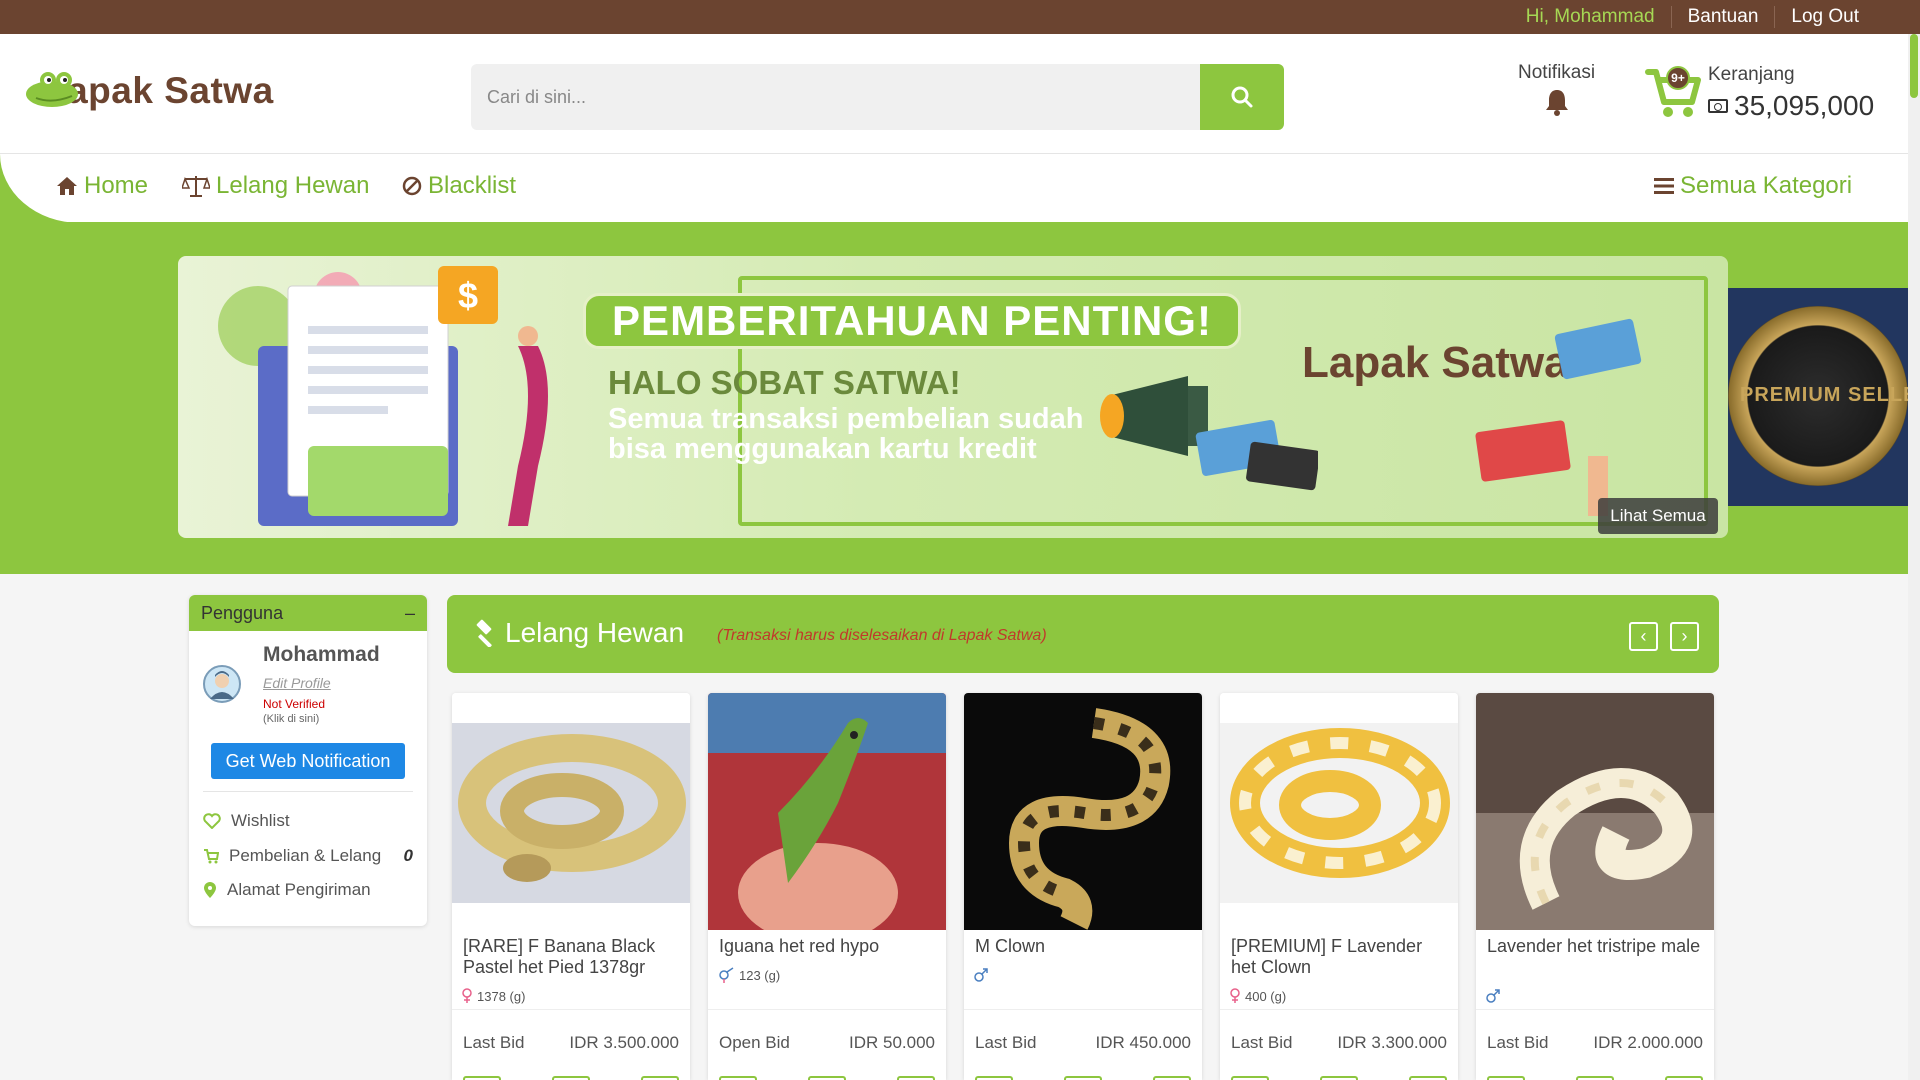  Describe the element at coordinates (1242, 97) in the screenshot. I see `search-button` at that location.